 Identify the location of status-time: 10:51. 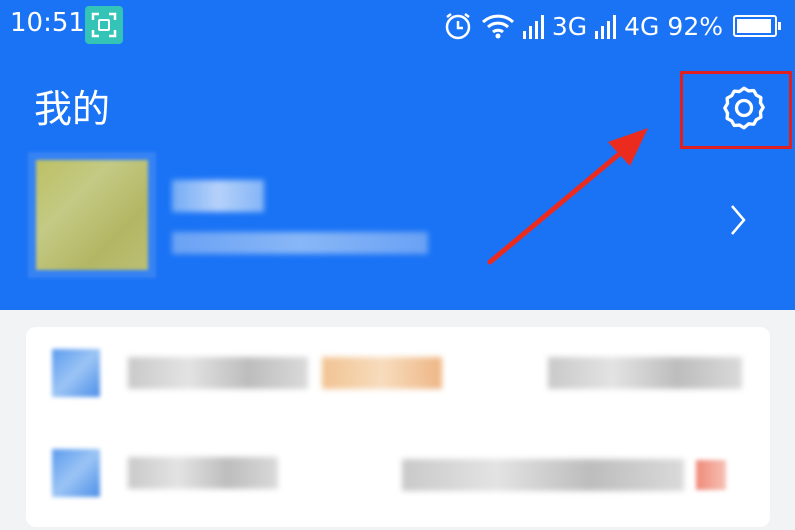
(47, 23).